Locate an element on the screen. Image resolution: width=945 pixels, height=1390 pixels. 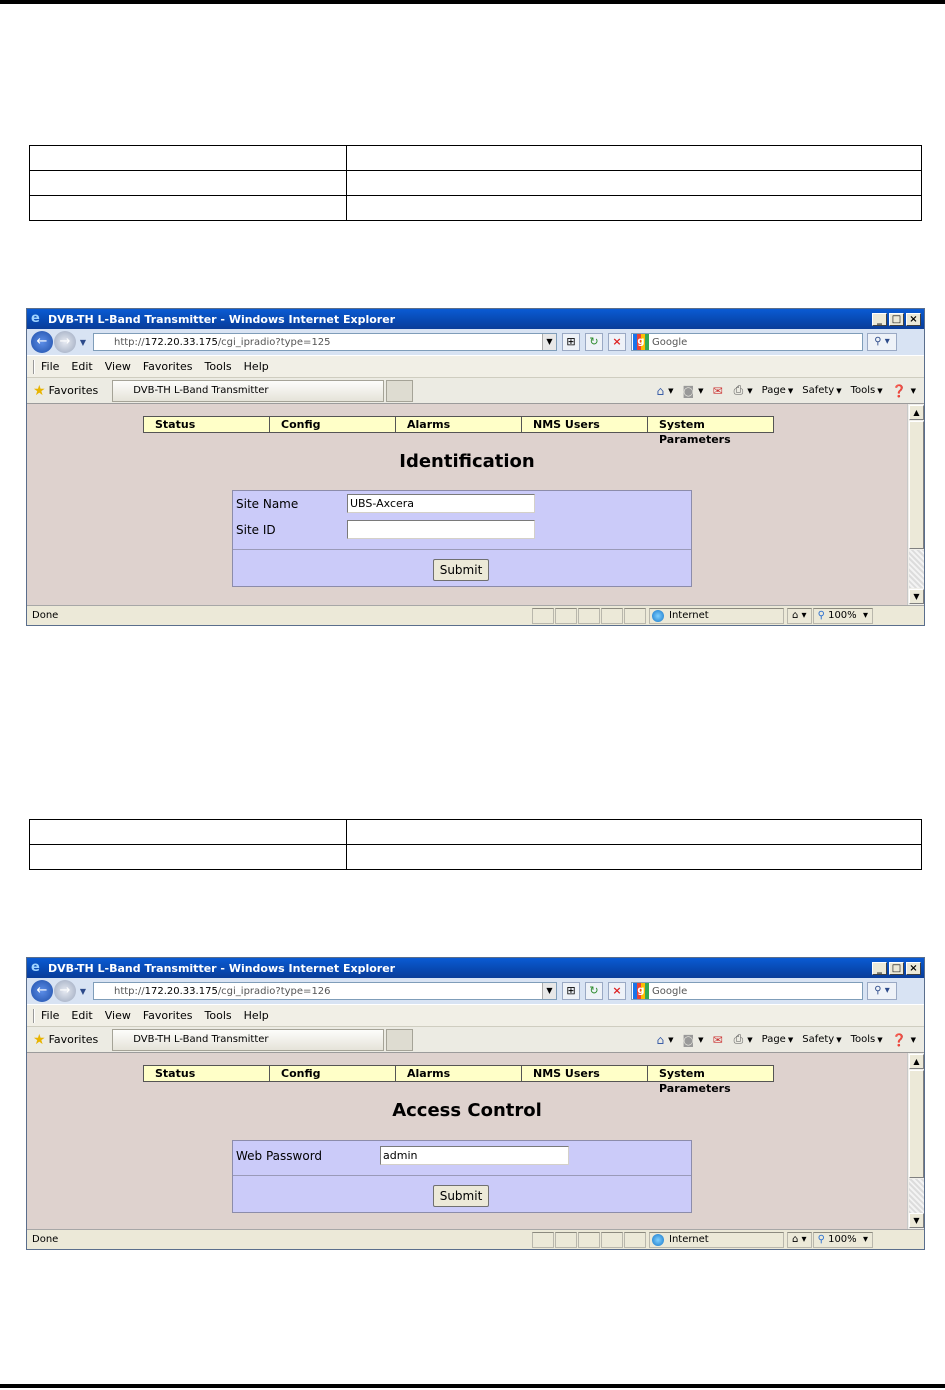
web-password-input: admin is located at coordinates (474, 1155).